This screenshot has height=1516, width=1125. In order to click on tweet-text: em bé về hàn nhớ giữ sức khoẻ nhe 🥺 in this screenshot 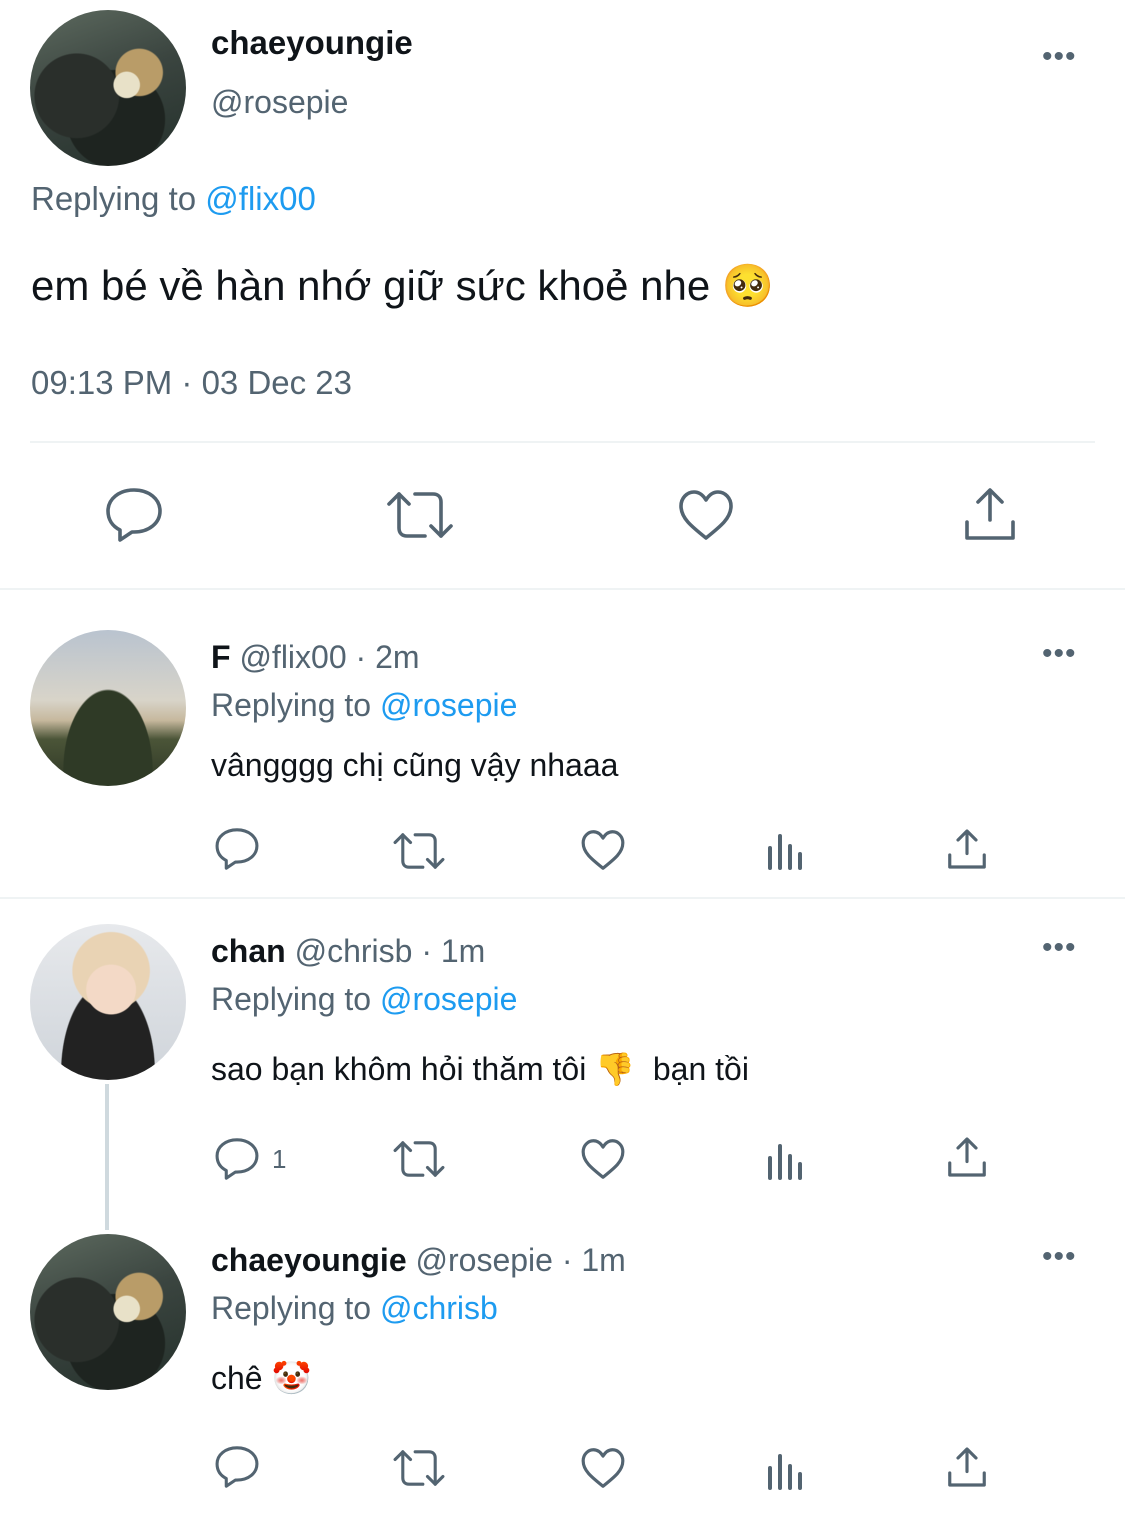, I will do `click(403, 285)`.